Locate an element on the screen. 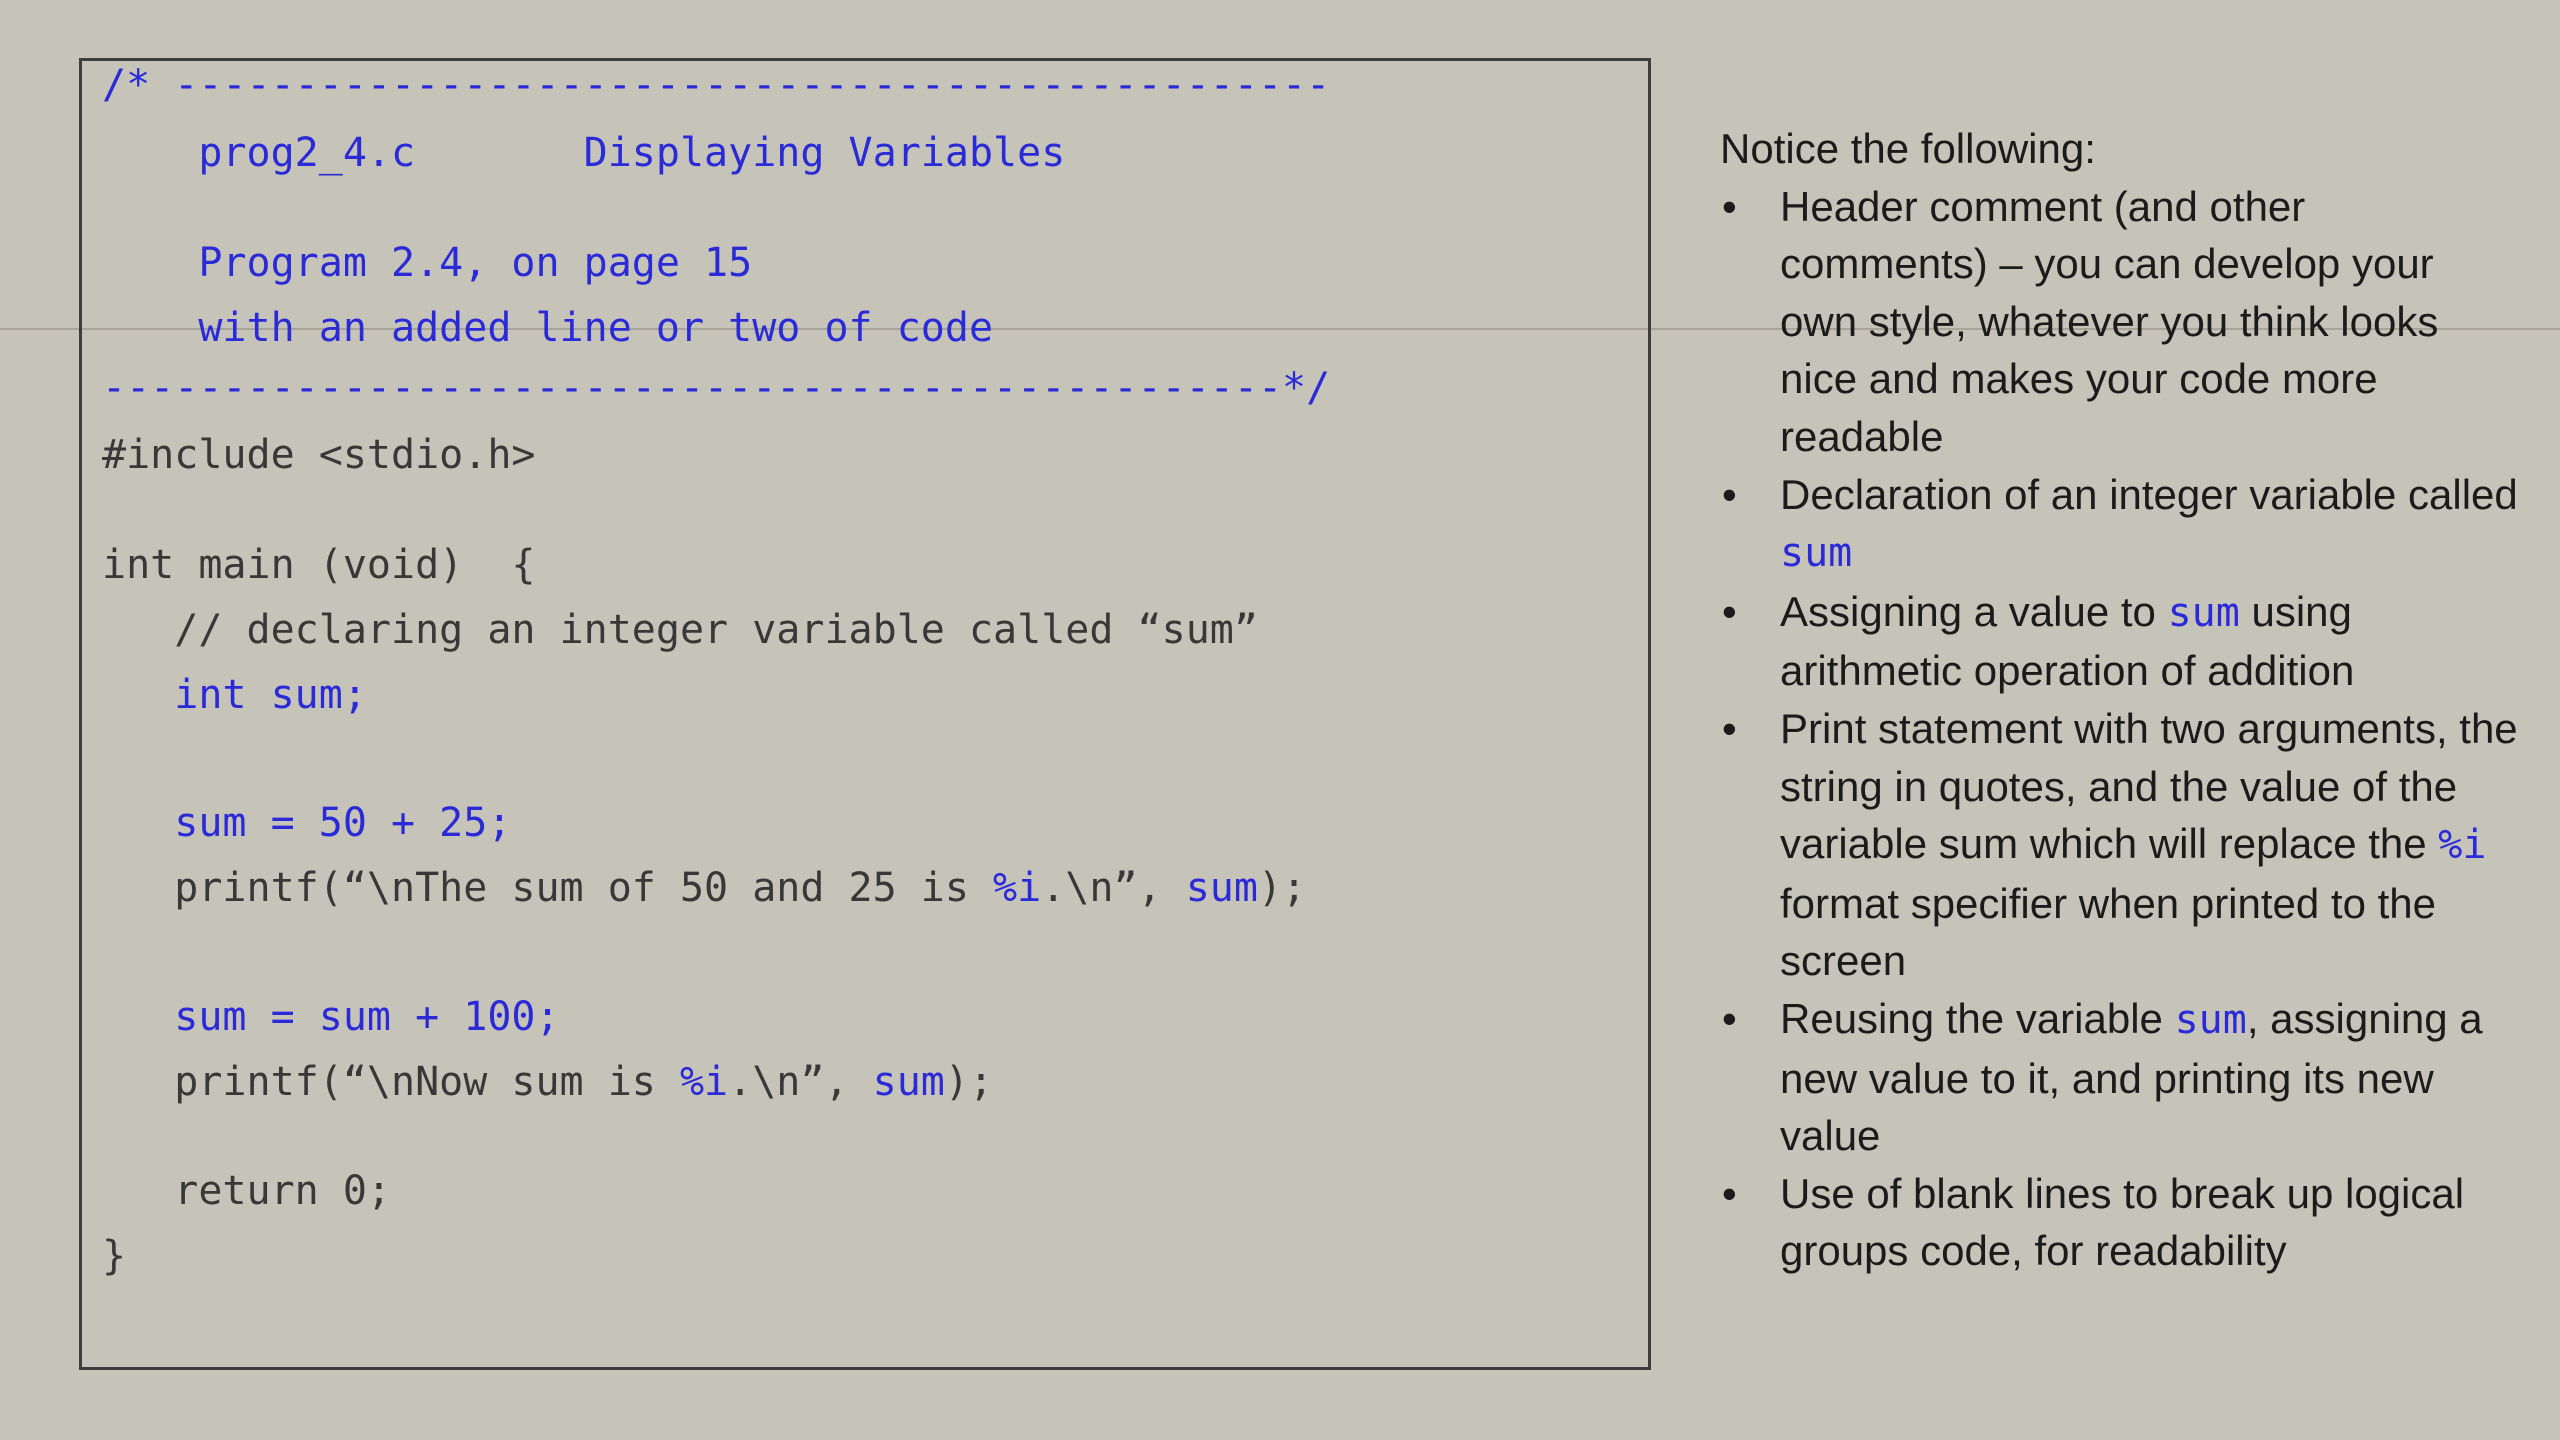  code-token: sum = 50 + 25; is located at coordinates (307, 823).